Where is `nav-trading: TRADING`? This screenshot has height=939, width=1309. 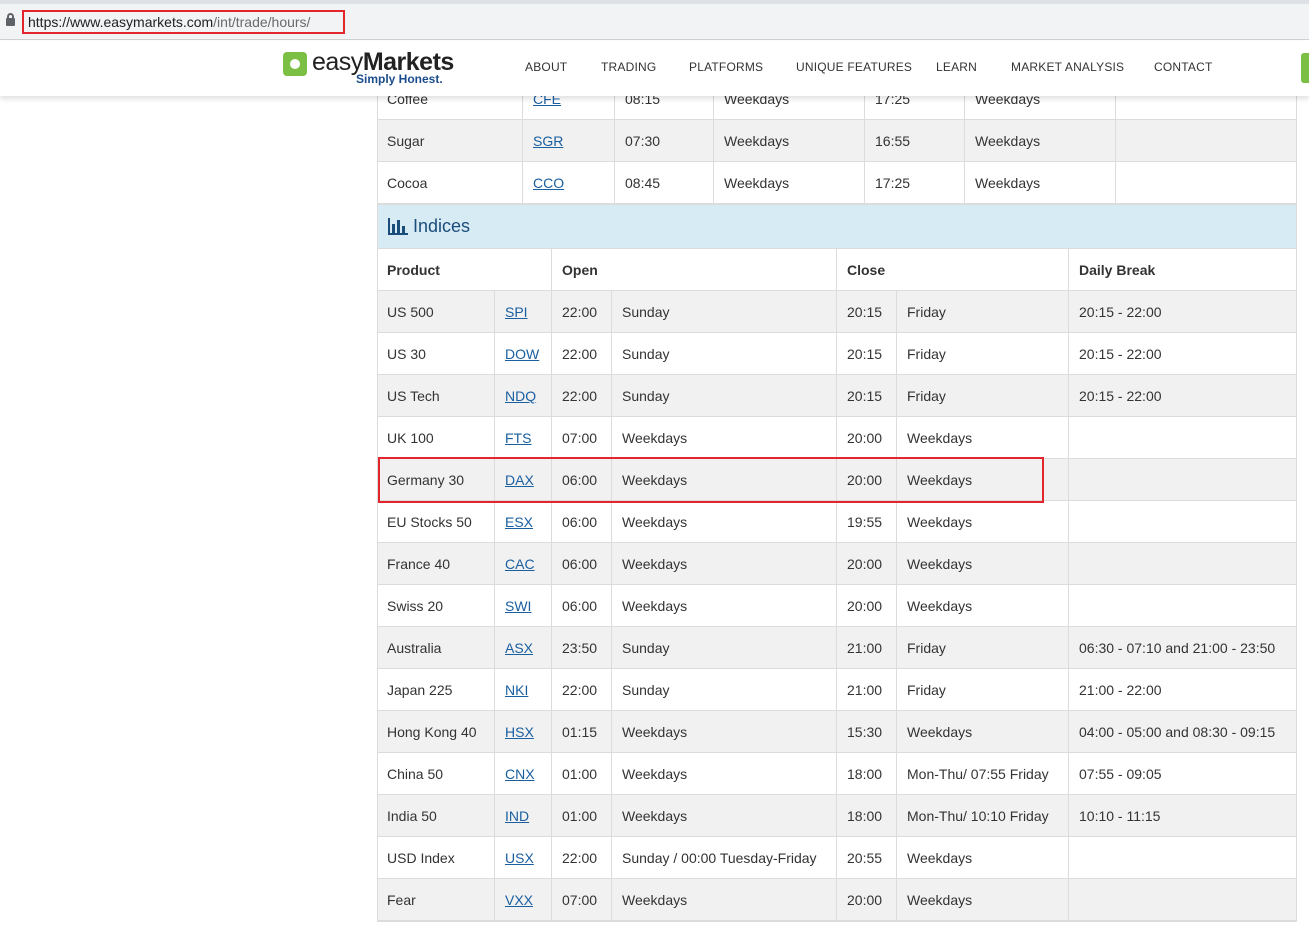
nav-trading: TRADING is located at coordinates (628, 67).